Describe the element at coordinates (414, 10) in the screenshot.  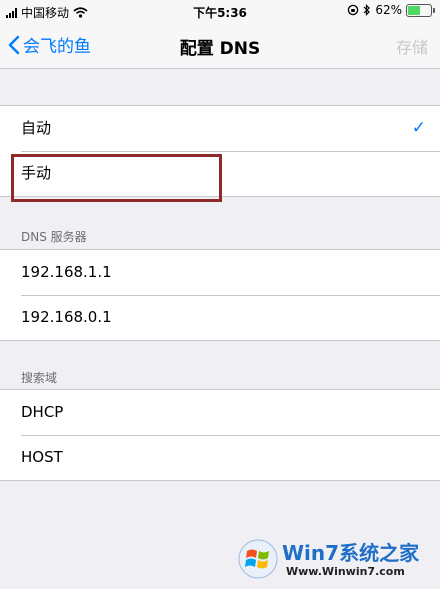
I see `battery-fill` at that location.